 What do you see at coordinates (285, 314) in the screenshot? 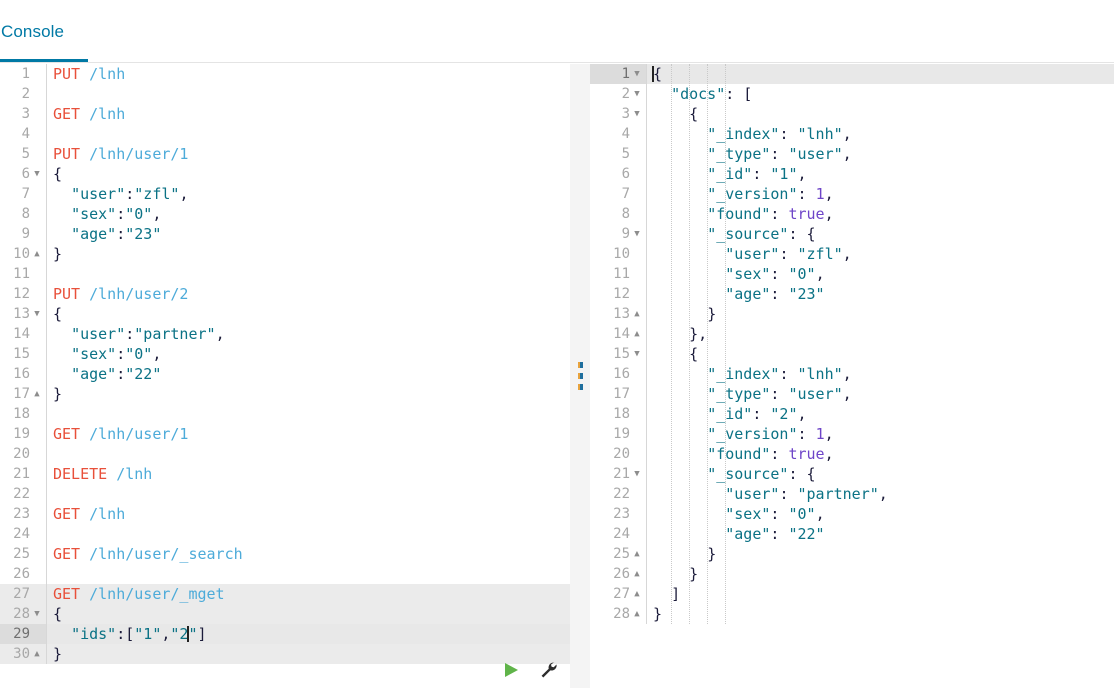
I see `code-line: 13 ▼ {` at bounding box center [285, 314].